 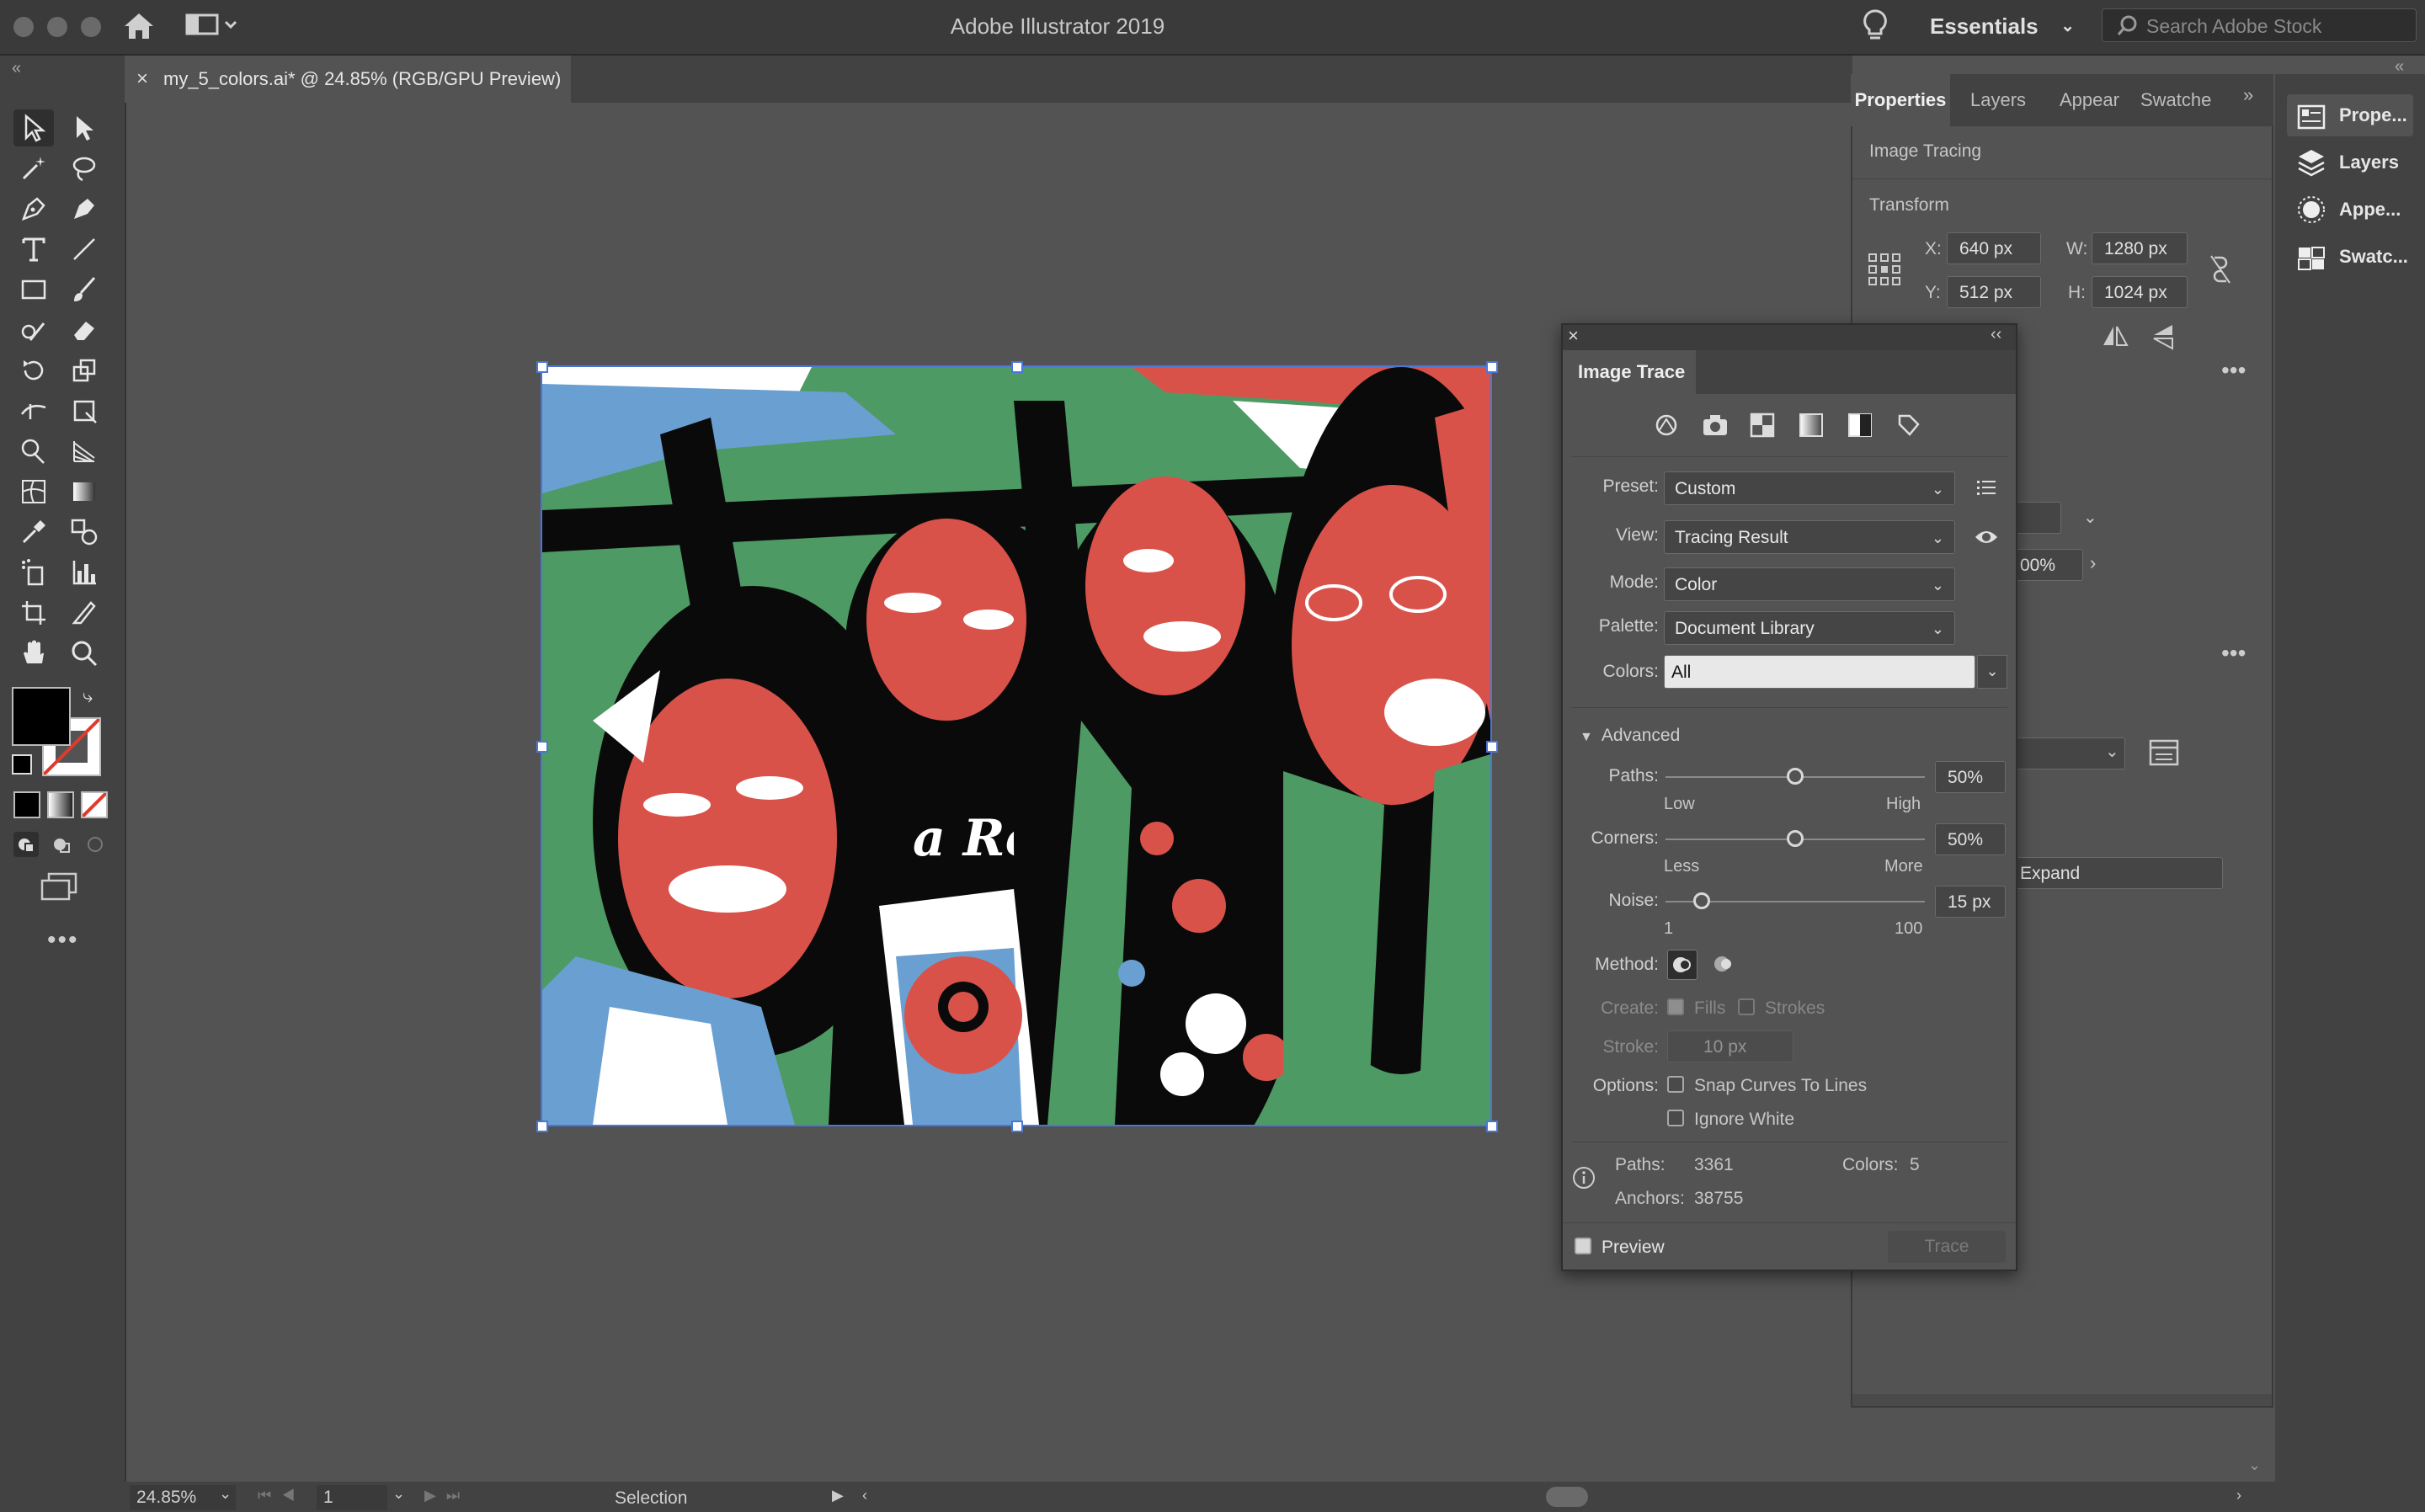 What do you see at coordinates (352, 1498) in the screenshot?
I see `artboard-number-field: 1` at bounding box center [352, 1498].